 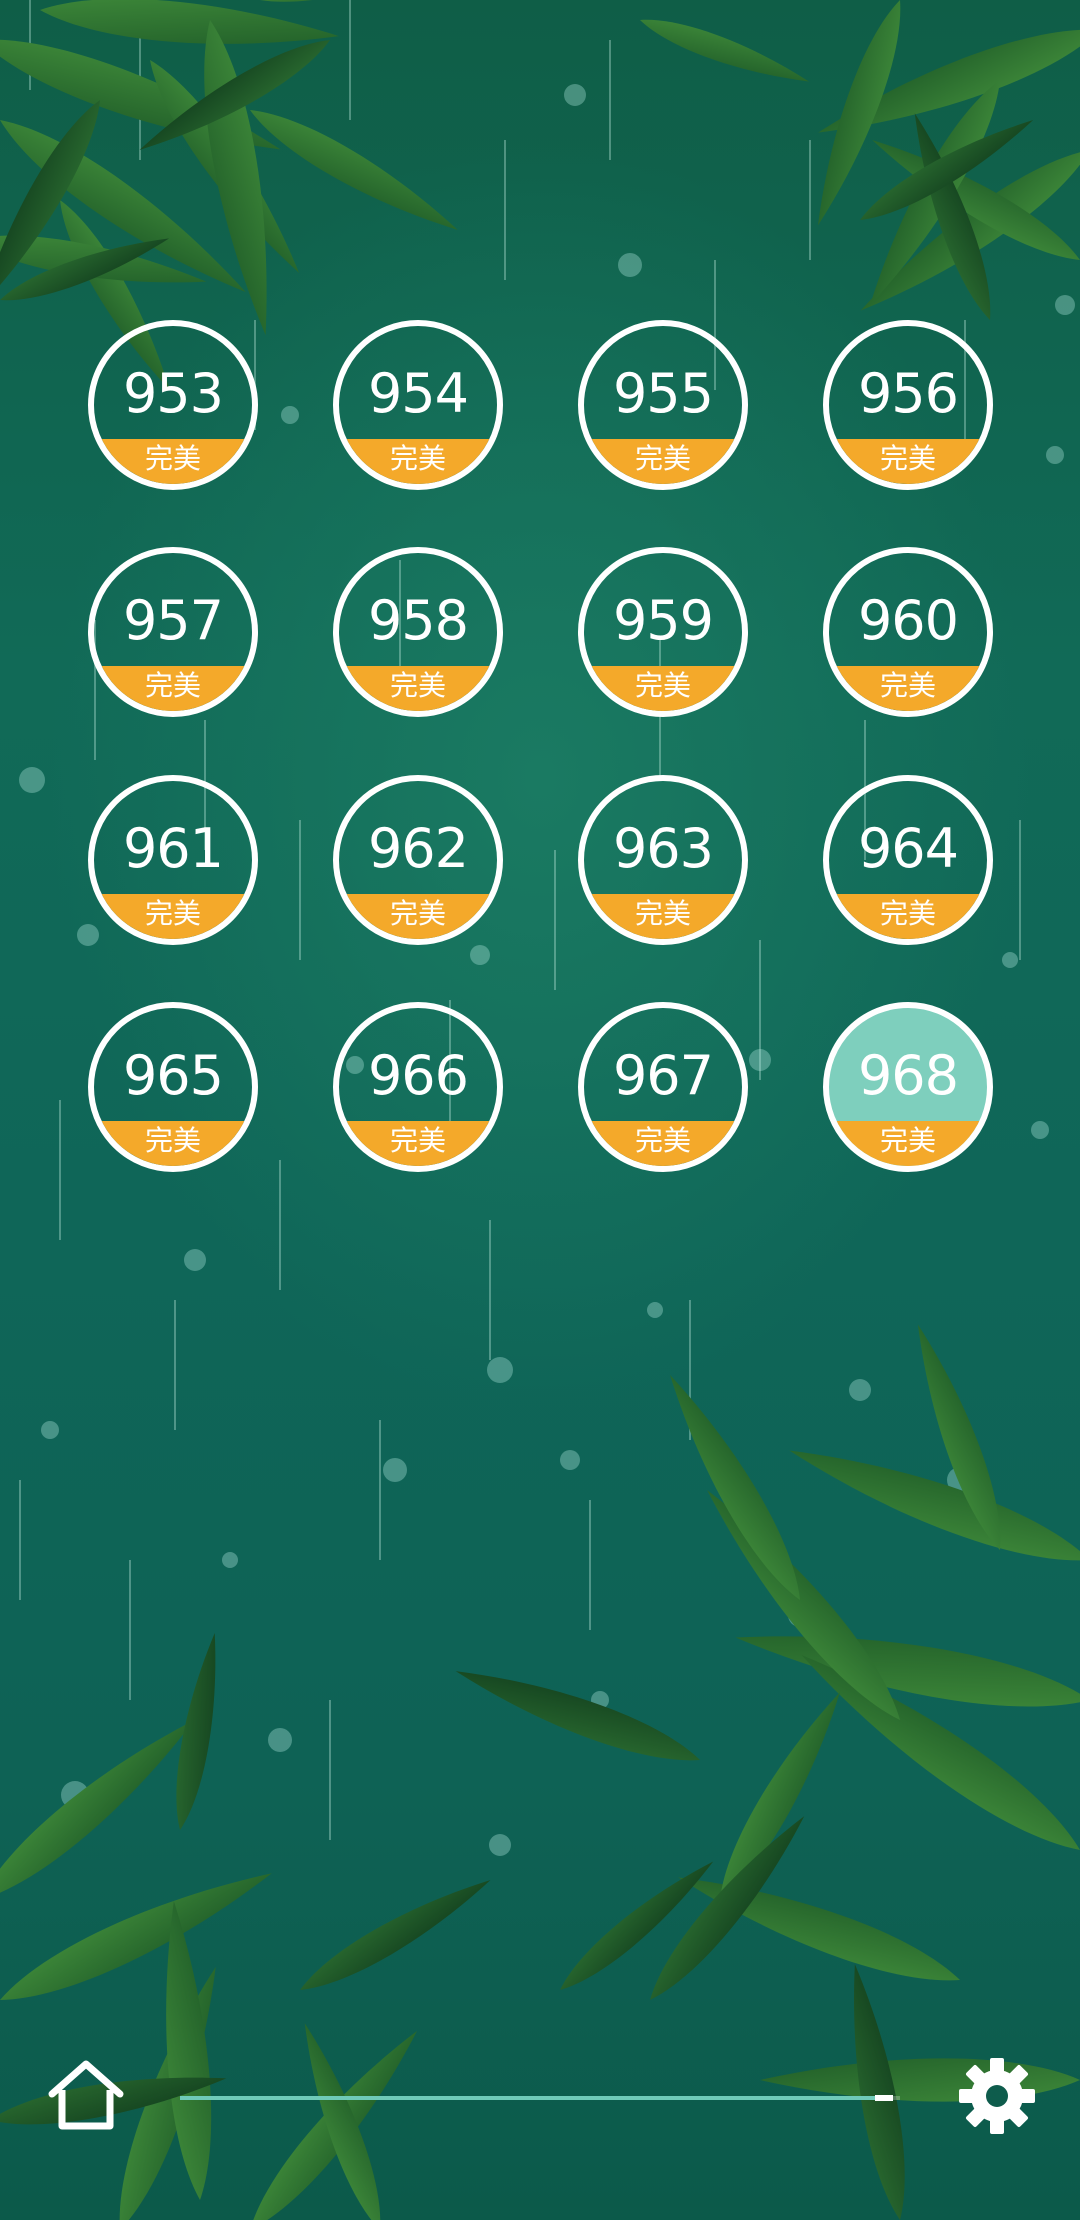 What do you see at coordinates (418, 620) in the screenshot?
I see `level-number: 958` at bounding box center [418, 620].